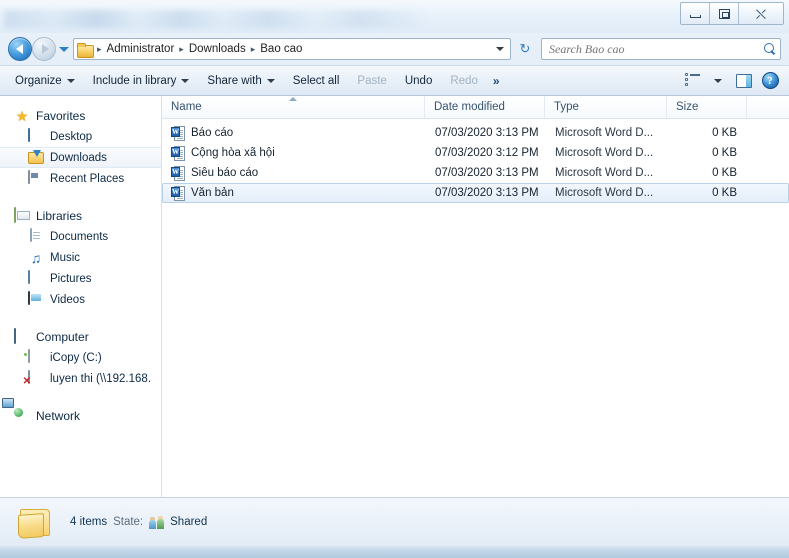 The image size is (789, 558). Describe the element at coordinates (134, 80) in the screenshot. I see `toolbar-include-in-library-label: Include in library` at that location.